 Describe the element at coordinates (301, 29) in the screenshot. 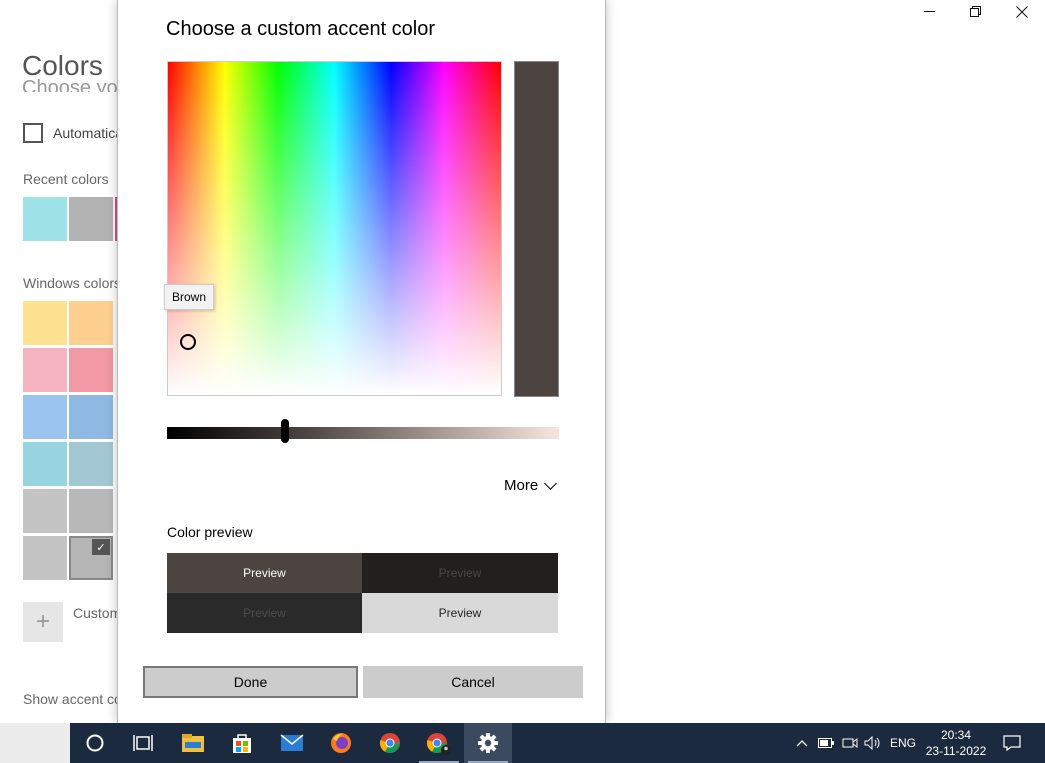

I see `dialog-title: Choose a custom accent color` at that location.